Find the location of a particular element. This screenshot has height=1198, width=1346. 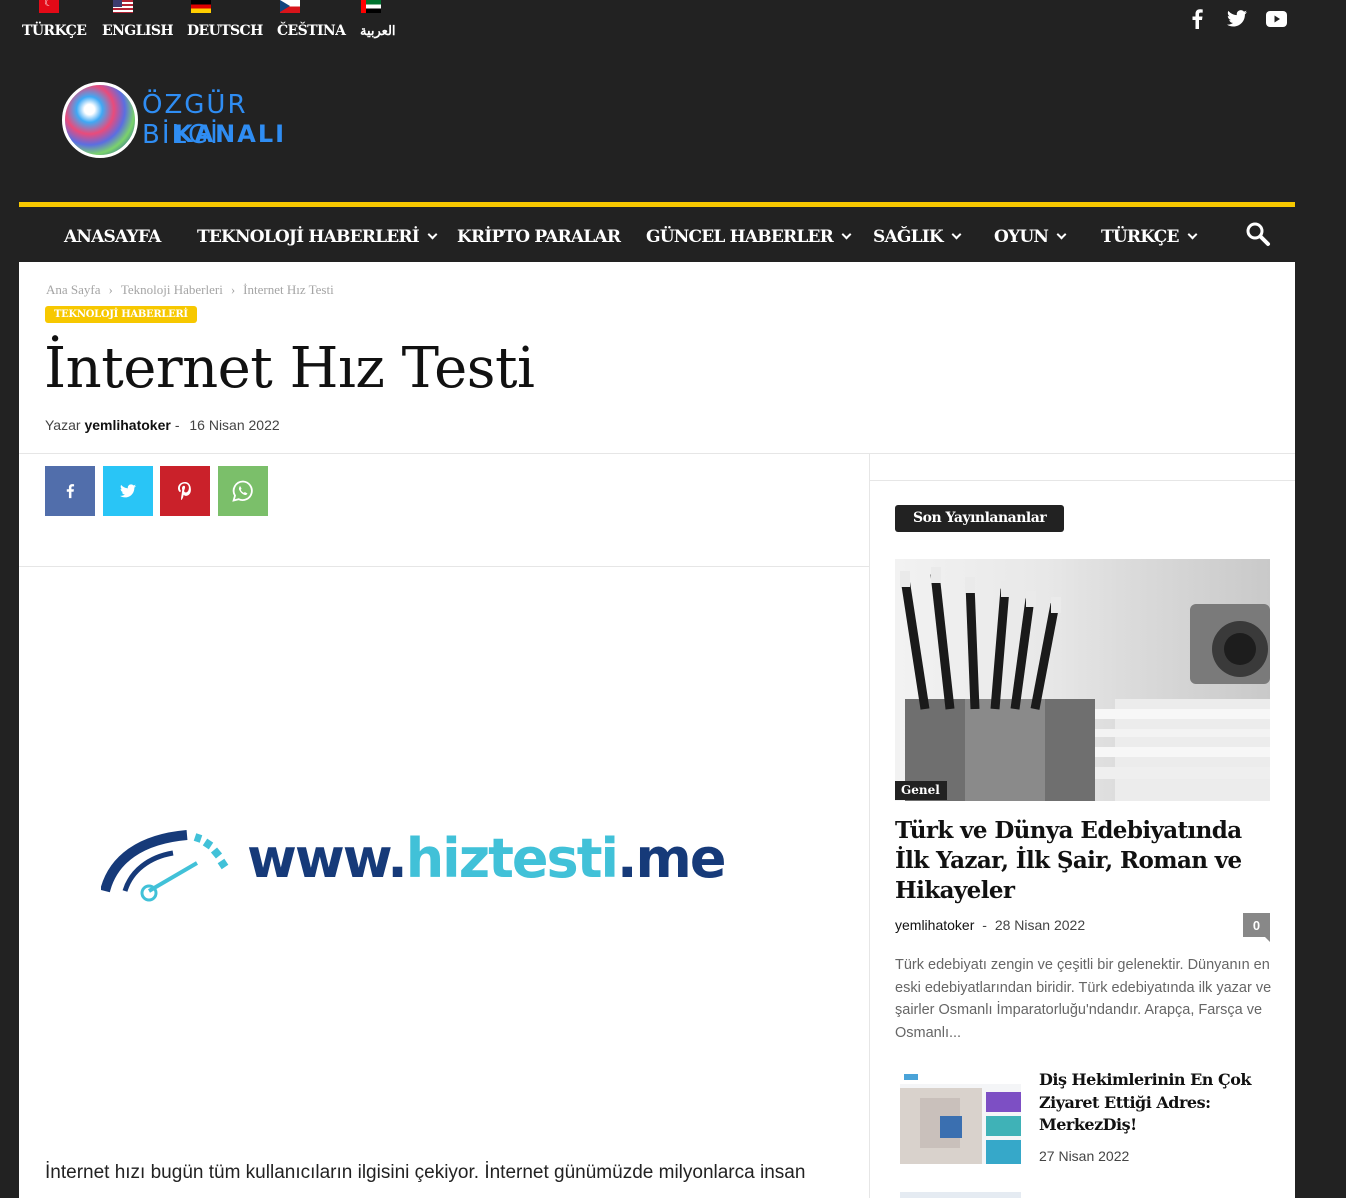

hero-url-text: www.hiztesti.me is located at coordinates (486, 858).